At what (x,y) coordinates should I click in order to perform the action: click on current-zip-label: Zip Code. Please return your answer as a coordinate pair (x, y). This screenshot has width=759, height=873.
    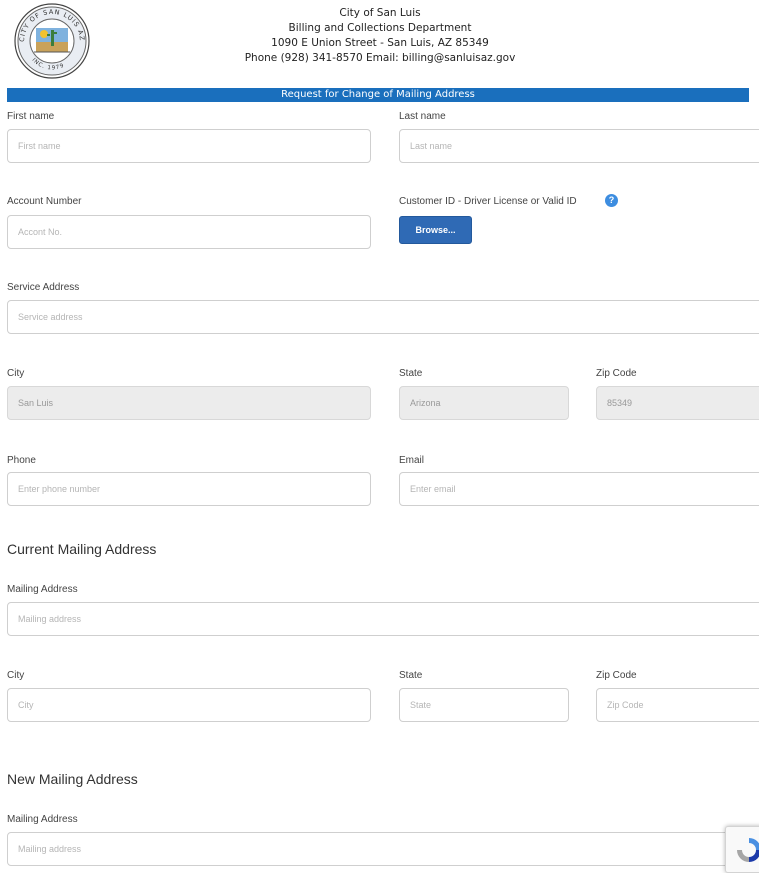
    Looking at the image, I should click on (616, 675).